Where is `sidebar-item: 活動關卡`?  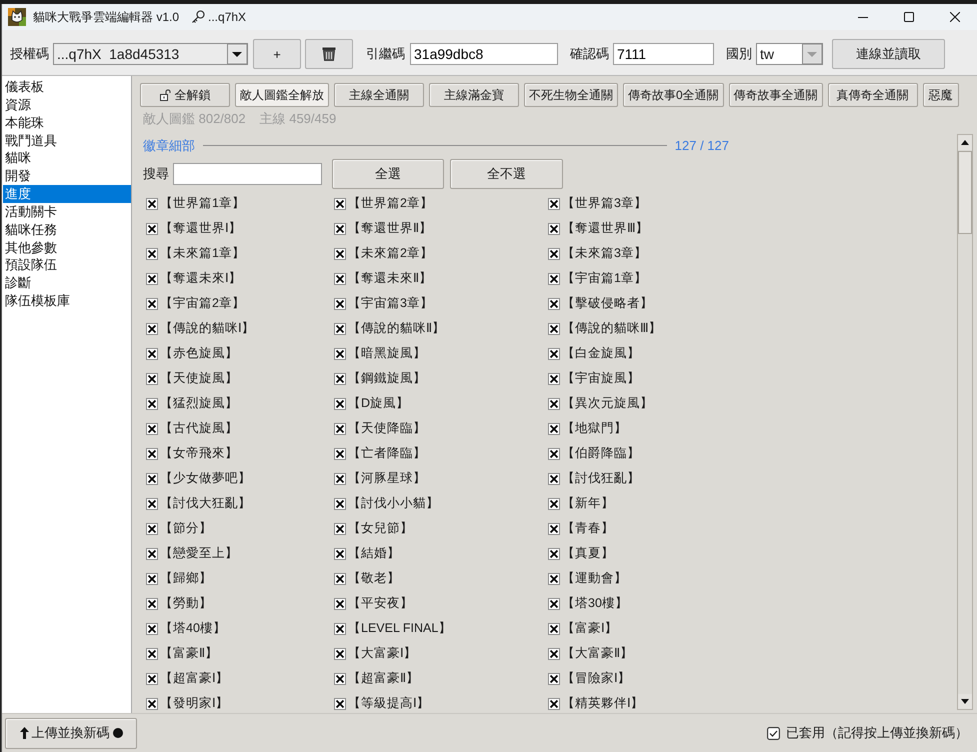 sidebar-item: 活動關卡 is located at coordinates (67, 211).